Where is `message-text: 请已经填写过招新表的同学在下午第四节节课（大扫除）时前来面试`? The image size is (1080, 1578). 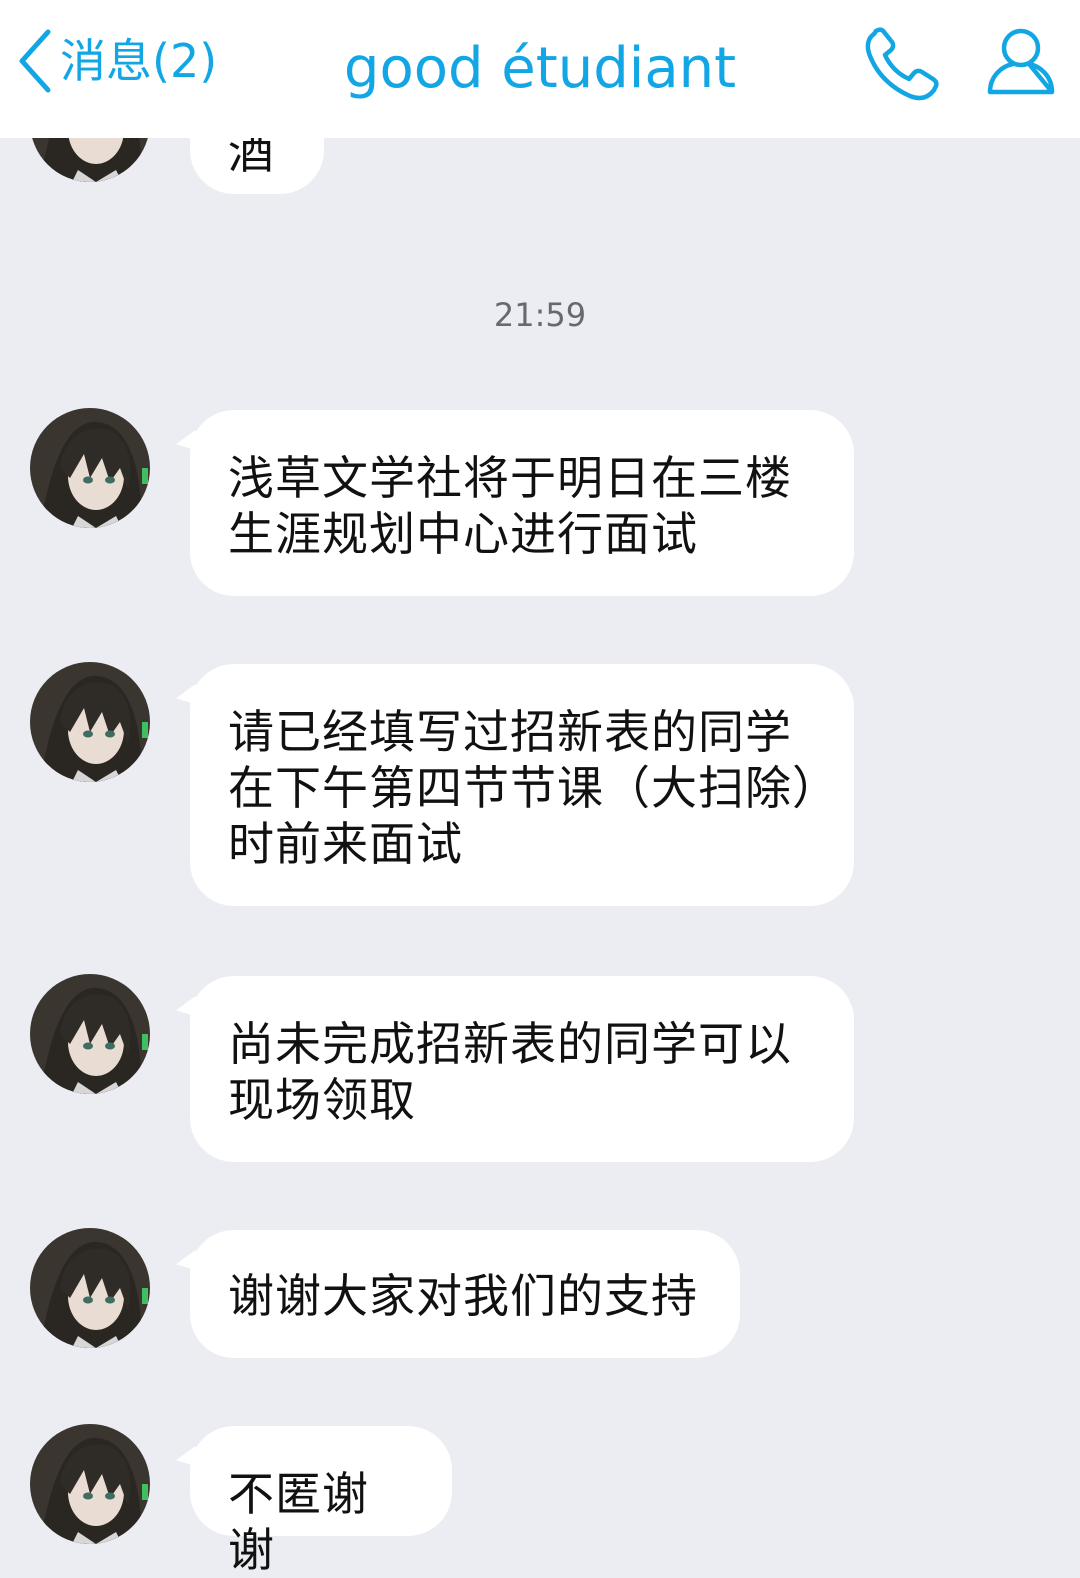
message-text: 请已经填写过招新表的同学在下午第四节节课（大扫除）时前来面试 is located at coordinates (522, 788).